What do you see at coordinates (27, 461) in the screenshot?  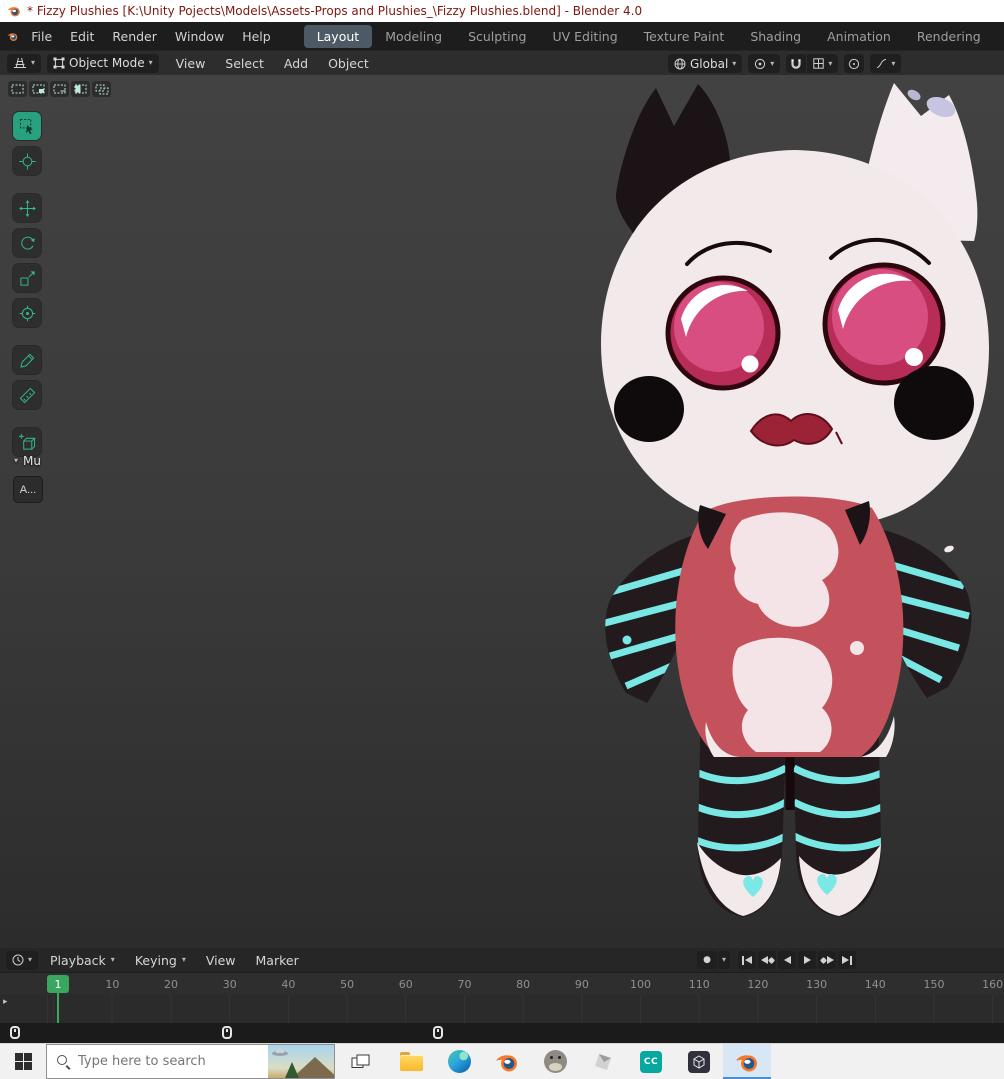 I see `redo-panel-header: ▾ Mu` at bounding box center [27, 461].